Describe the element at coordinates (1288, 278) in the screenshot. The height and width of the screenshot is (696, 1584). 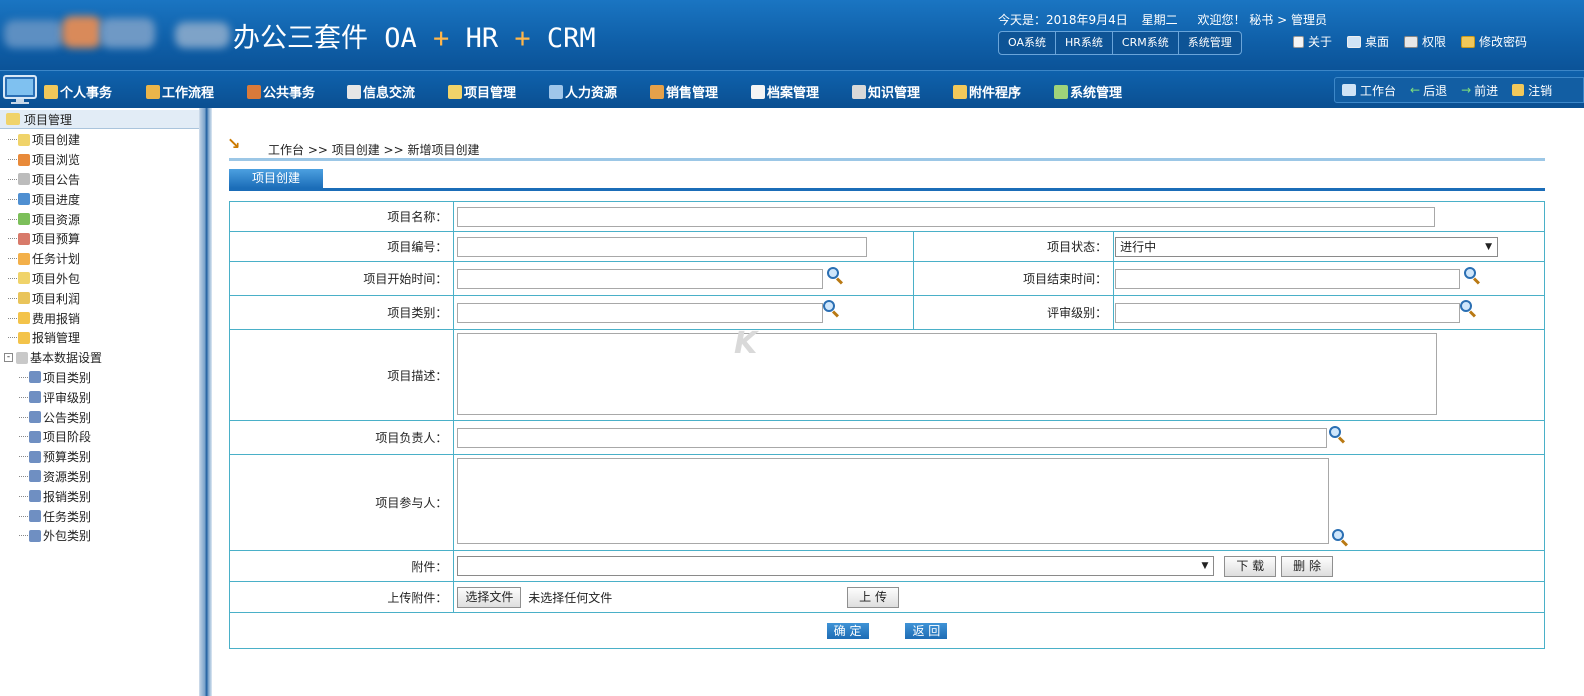
I see `end-time-input` at that location.